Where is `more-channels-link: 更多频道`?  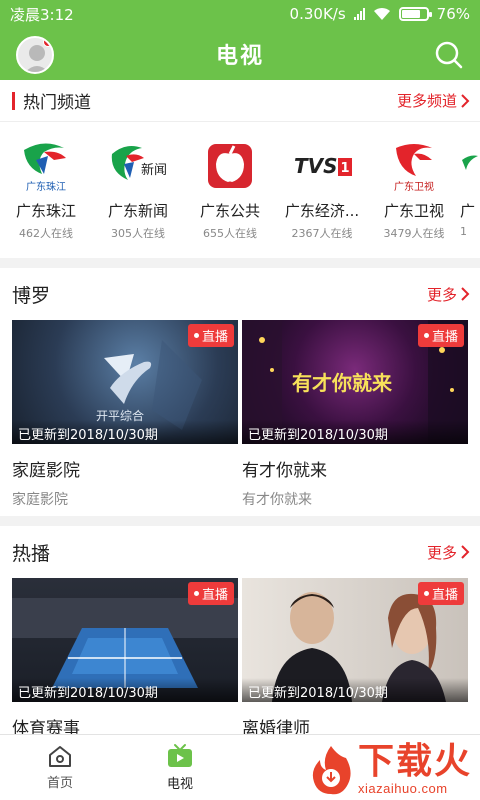
more-channels-link: 更多频道 is located at coordinates (433, 100).